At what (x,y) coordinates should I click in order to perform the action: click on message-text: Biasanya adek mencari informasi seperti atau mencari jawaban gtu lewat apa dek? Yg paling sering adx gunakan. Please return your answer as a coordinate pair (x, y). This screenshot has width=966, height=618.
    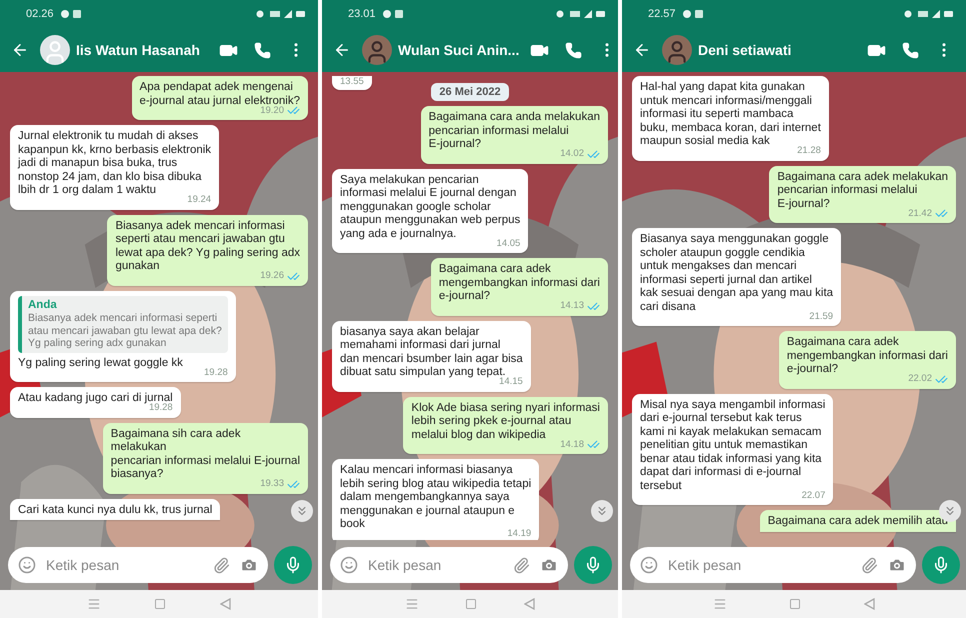
    Looking at the image, I should click on (207, 246).